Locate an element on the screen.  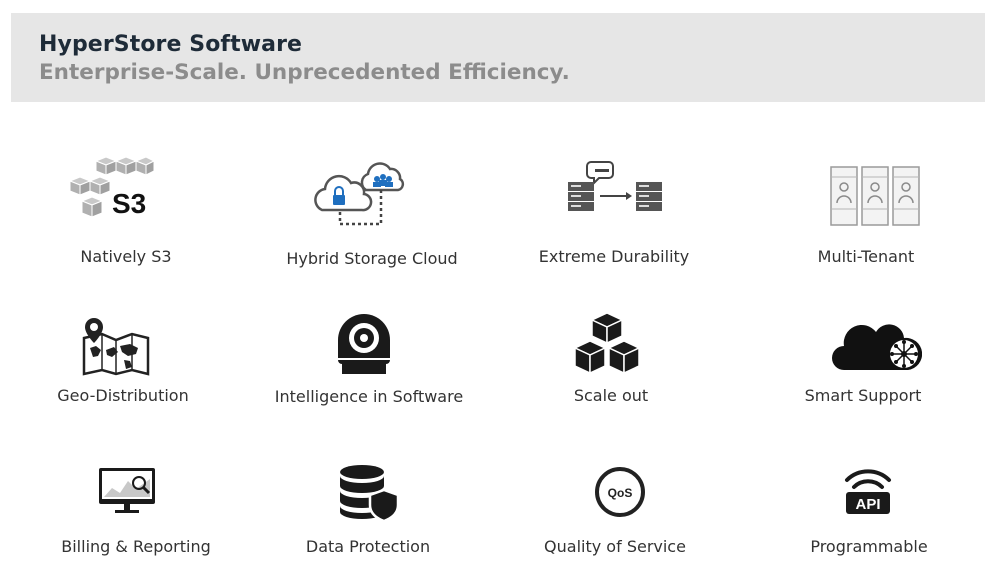
qos-icon: QoS is located at coordinates (620, 492).